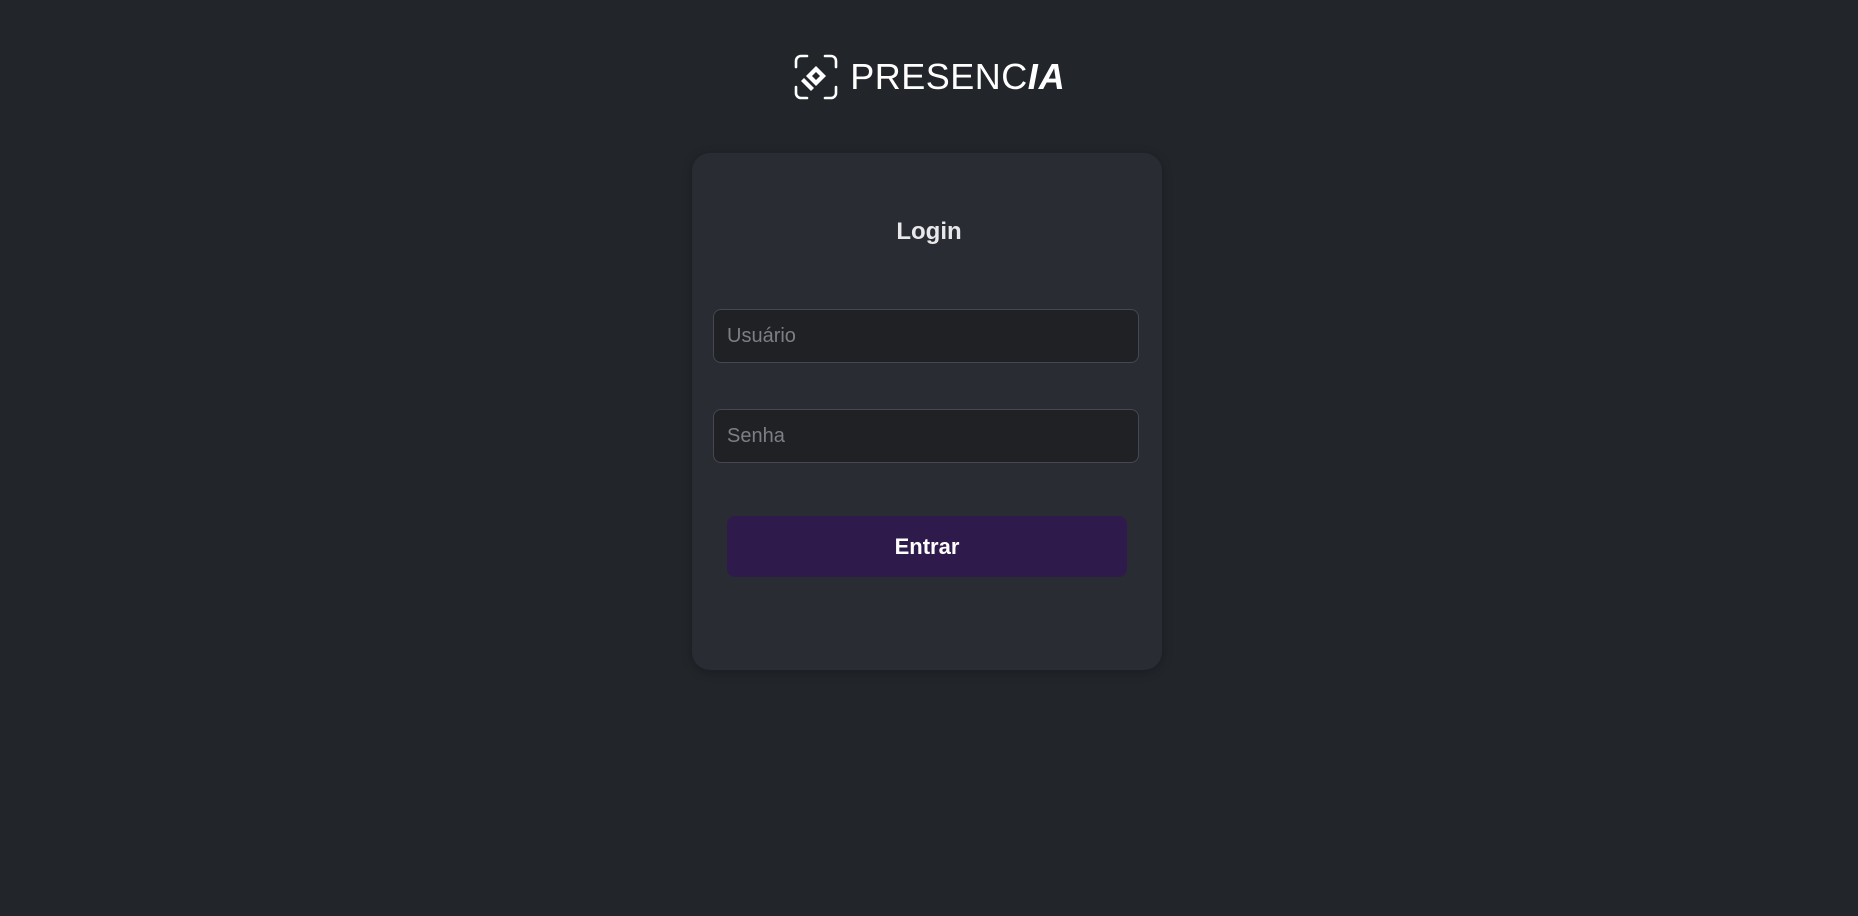  What do you see at coordinates (929, 231) in the screenshot?
I see `login-title: Login` at bounding box center [929, 231].